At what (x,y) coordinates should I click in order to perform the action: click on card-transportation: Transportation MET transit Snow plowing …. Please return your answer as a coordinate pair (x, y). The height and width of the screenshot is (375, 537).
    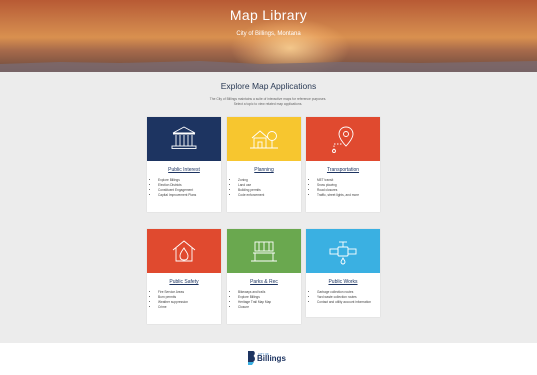
    Looking at the image, I should click on (343, 164).